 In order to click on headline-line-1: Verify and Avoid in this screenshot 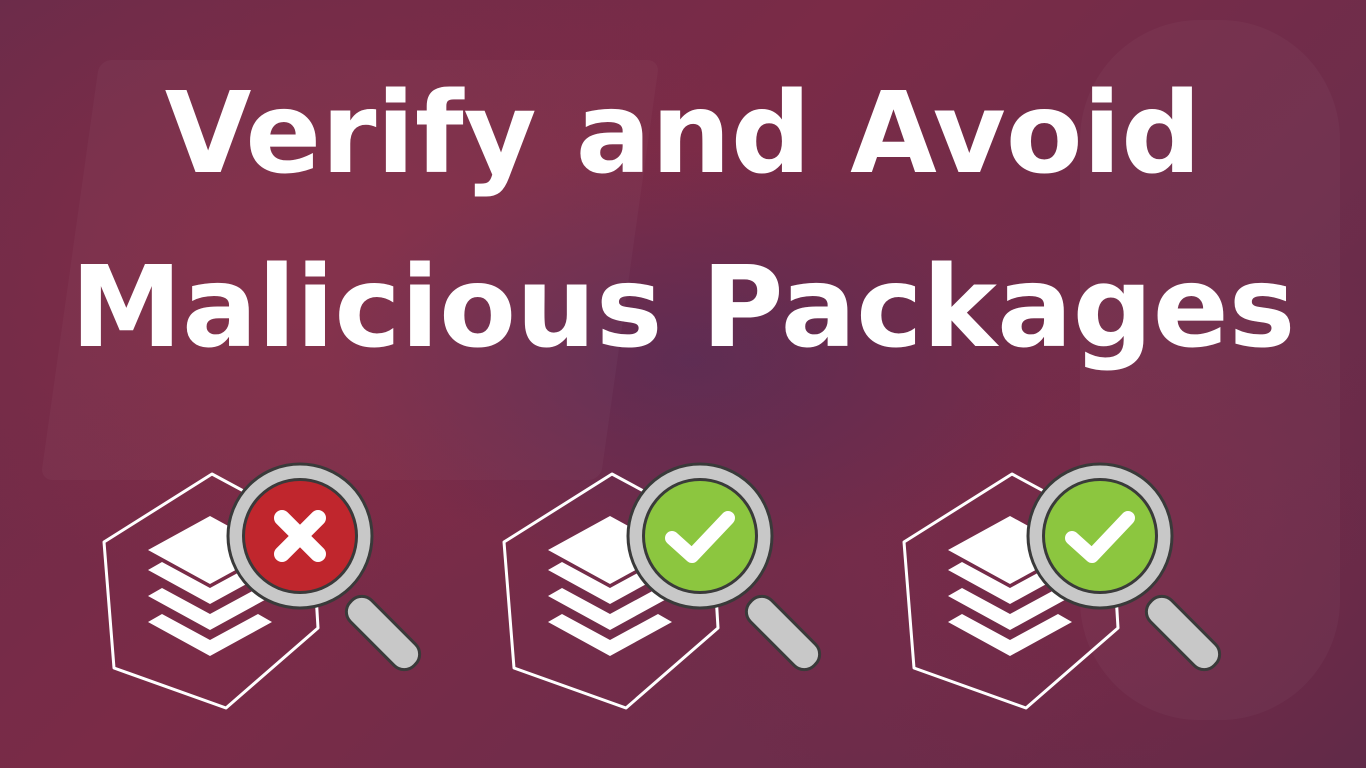, I will do `click(683, 134)`.